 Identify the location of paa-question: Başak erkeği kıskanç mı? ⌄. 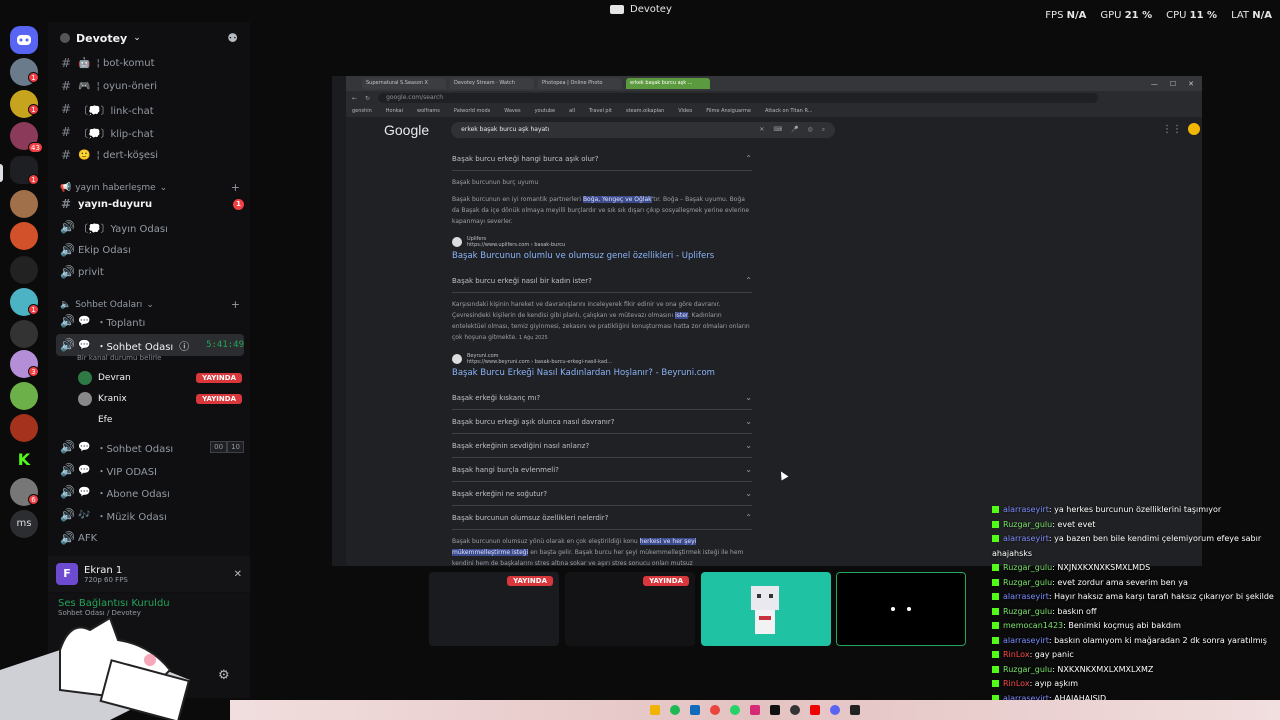
(602, 398).